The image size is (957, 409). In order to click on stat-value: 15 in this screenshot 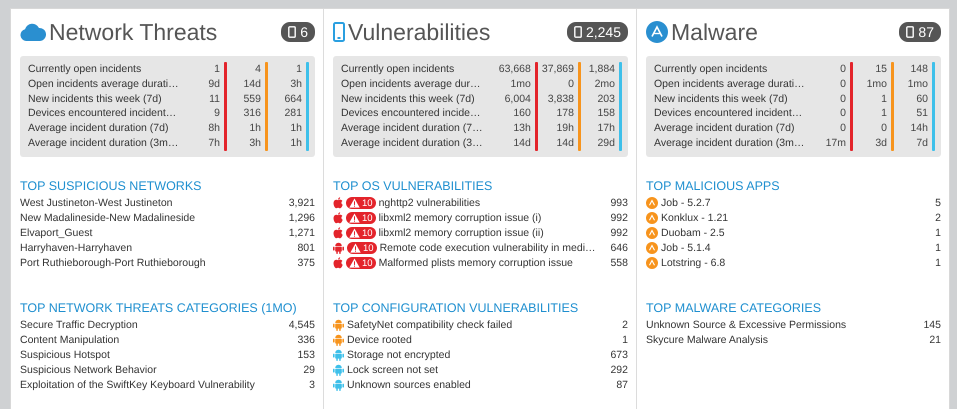, I will do `click(880, 69)`.